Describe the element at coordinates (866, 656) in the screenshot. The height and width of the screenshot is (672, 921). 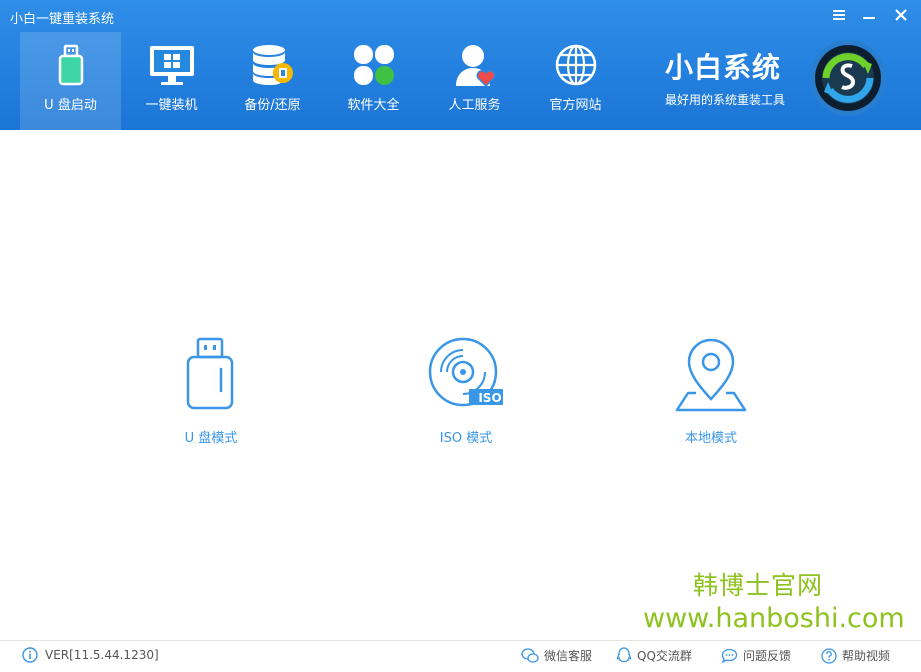
I see `help-video-label: 帮助视频` at that location.